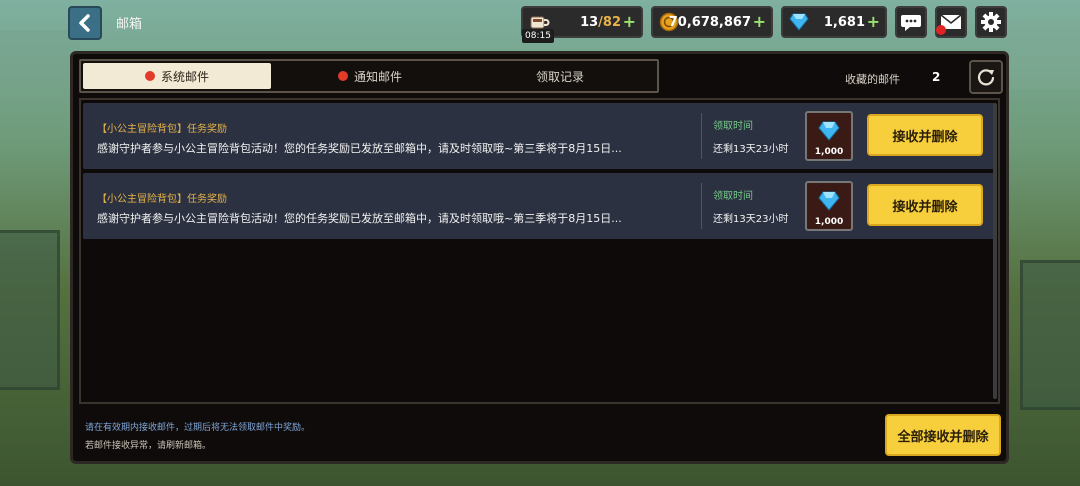  I want to click on favorites-label: 收藏的邮件, so click(872, 79).